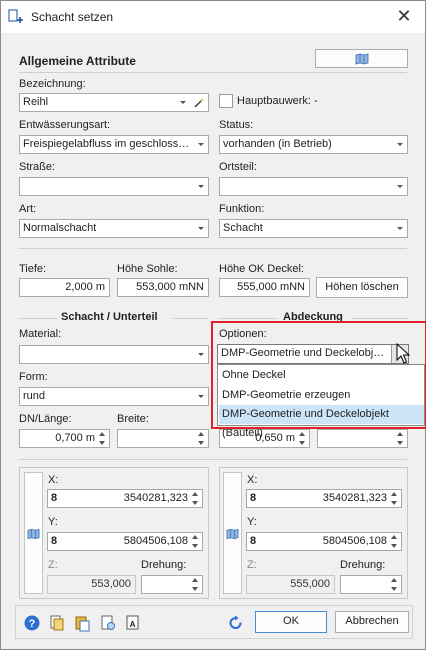  I want to click on ok-button: OK, so click(291, 622).